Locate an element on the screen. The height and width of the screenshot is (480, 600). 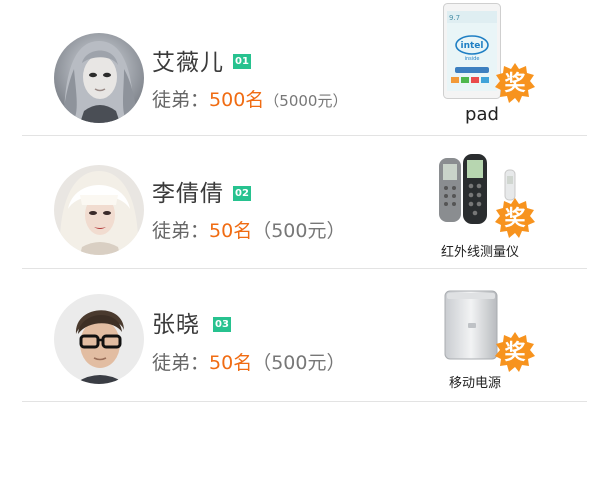
svg-text: 9.7 is located at coordinates (454, 18).